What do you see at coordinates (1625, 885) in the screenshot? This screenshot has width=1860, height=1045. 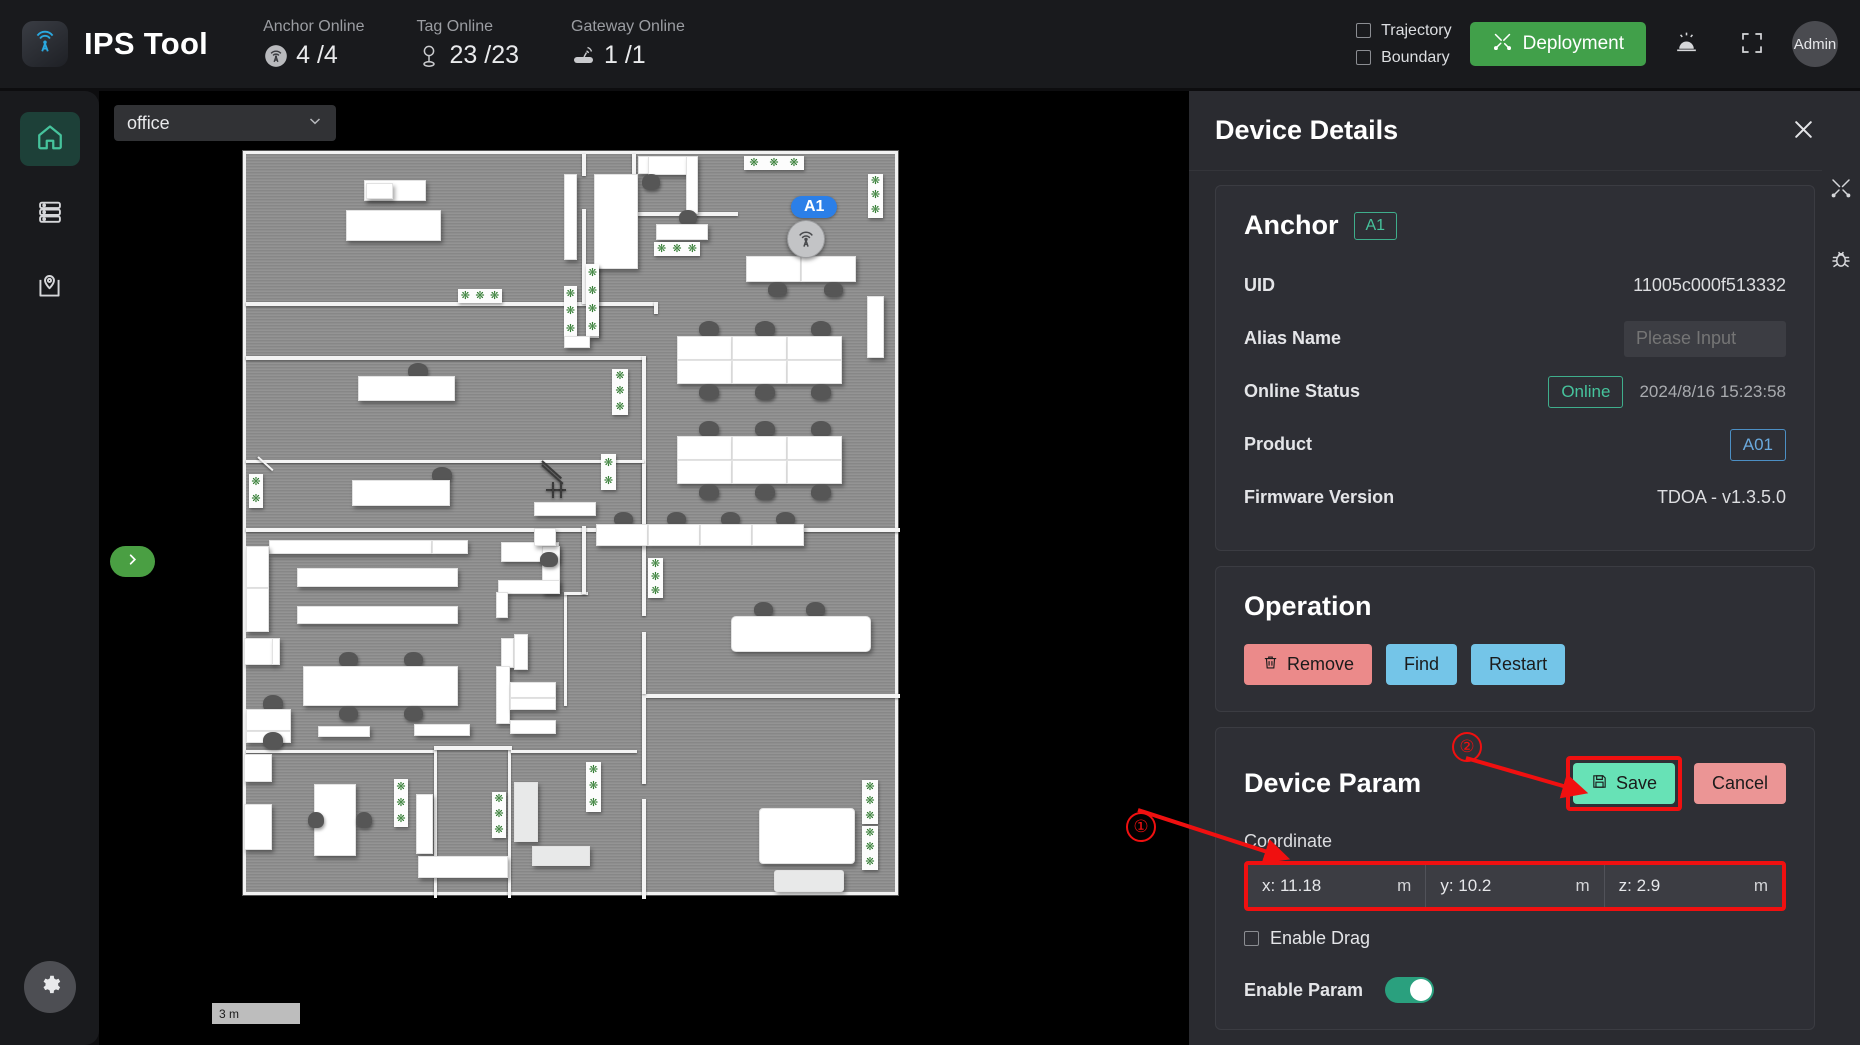 I see `coord-axis-z: z:` at bounding box center [1625, 885].